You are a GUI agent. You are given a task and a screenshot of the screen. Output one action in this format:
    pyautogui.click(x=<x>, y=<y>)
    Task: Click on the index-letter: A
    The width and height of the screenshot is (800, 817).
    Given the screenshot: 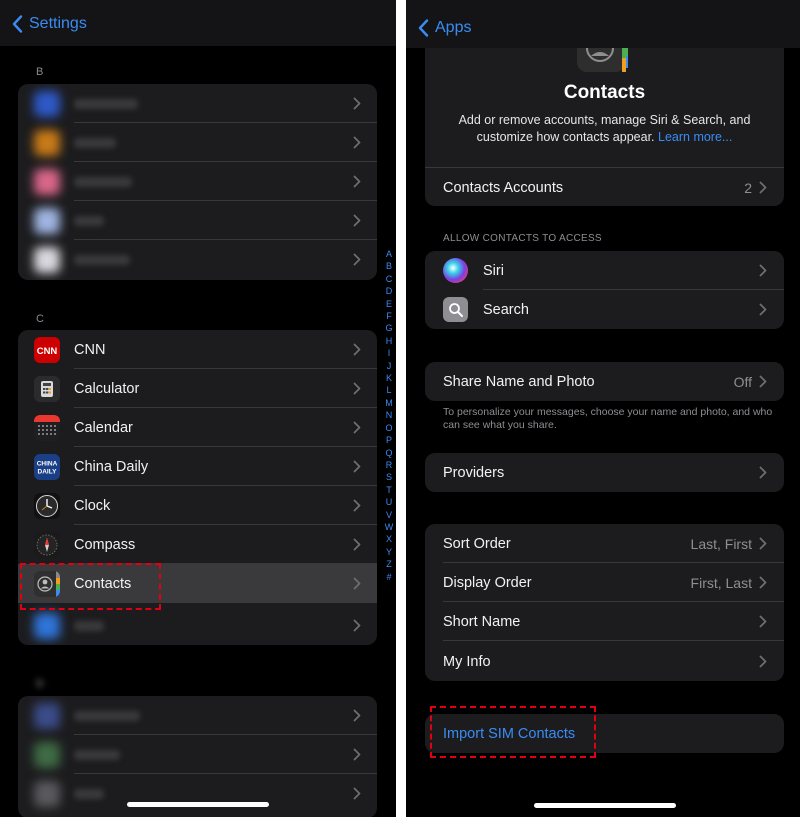 What is the action you would take?
    pyautogui.click(x=389, y=254)
    